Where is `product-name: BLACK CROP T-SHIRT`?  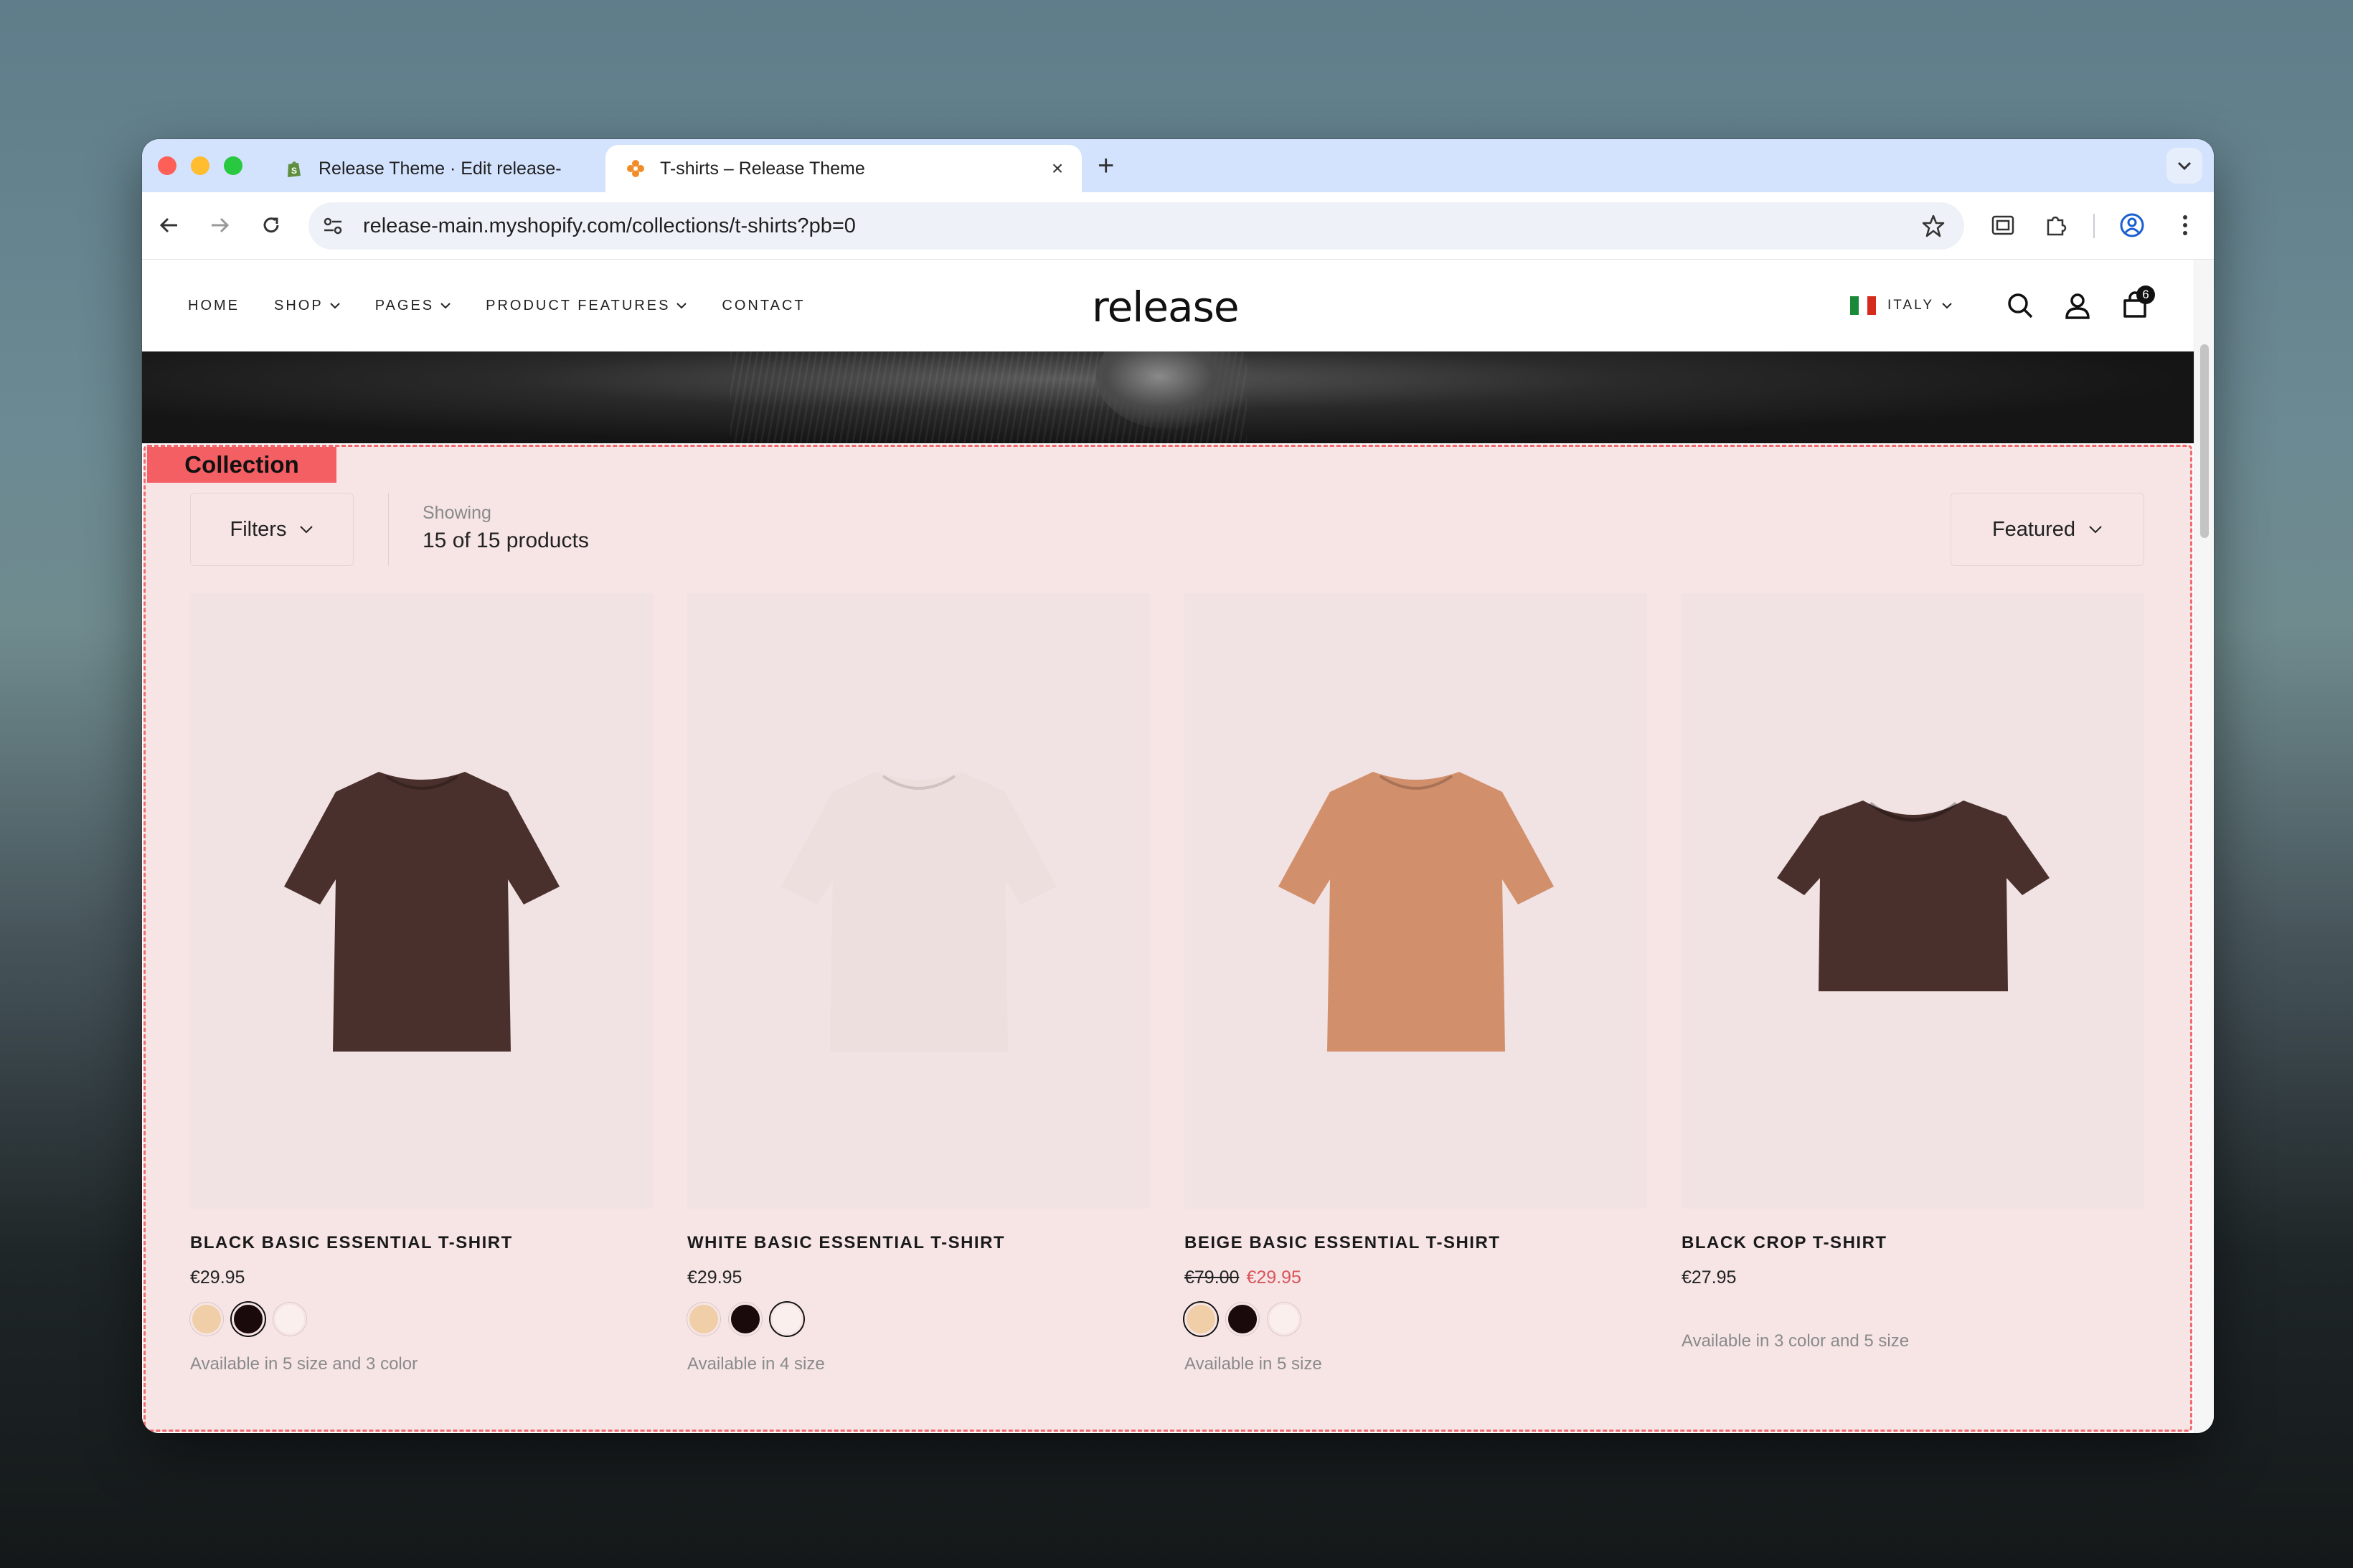
product-name: BLACK CROP T-SHIRT is located at coordinates (1913, 1243).